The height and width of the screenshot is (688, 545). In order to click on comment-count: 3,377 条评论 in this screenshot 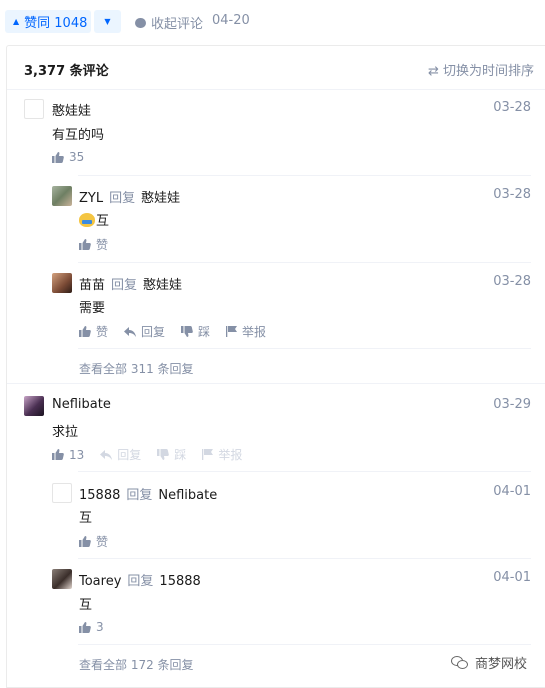, I will do `click(66, 71)`.